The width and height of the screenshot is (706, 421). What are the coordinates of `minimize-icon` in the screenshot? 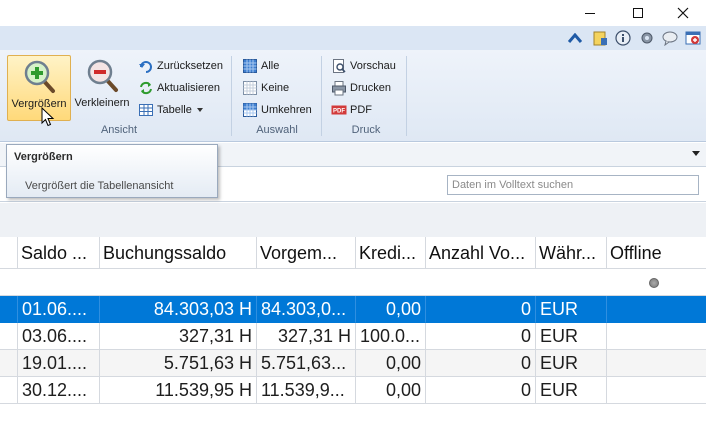 It's located at (590, 13).